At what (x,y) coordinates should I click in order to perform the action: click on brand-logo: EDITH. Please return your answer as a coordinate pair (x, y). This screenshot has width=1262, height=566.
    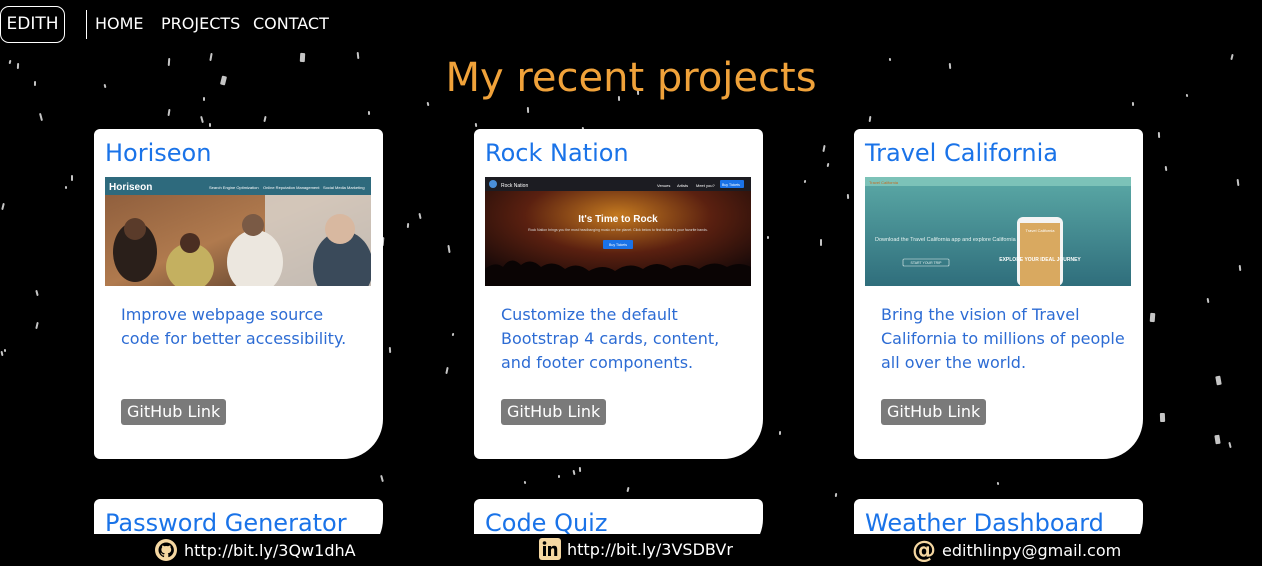
    Looking at the image, I should click on (32, 24).